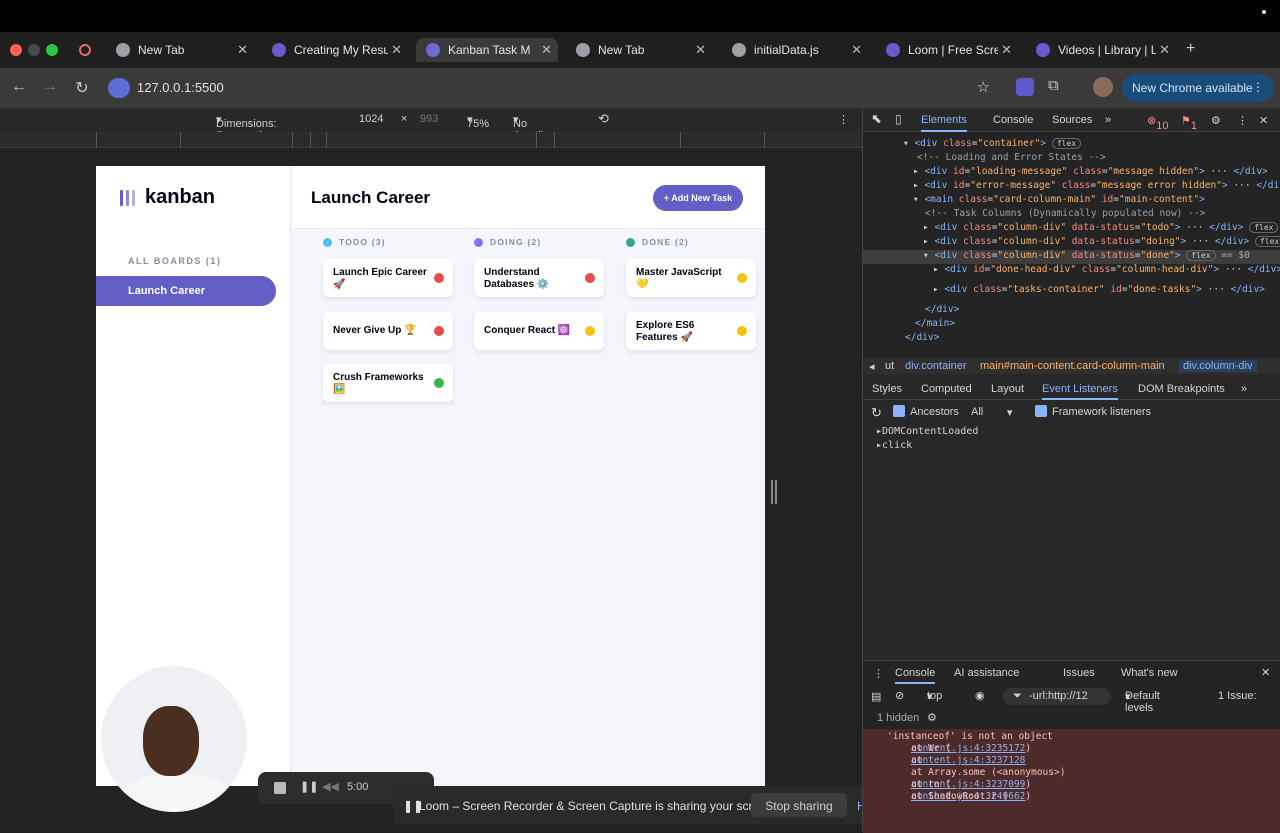  I want to click on height-input: 993, so click(429, 119).